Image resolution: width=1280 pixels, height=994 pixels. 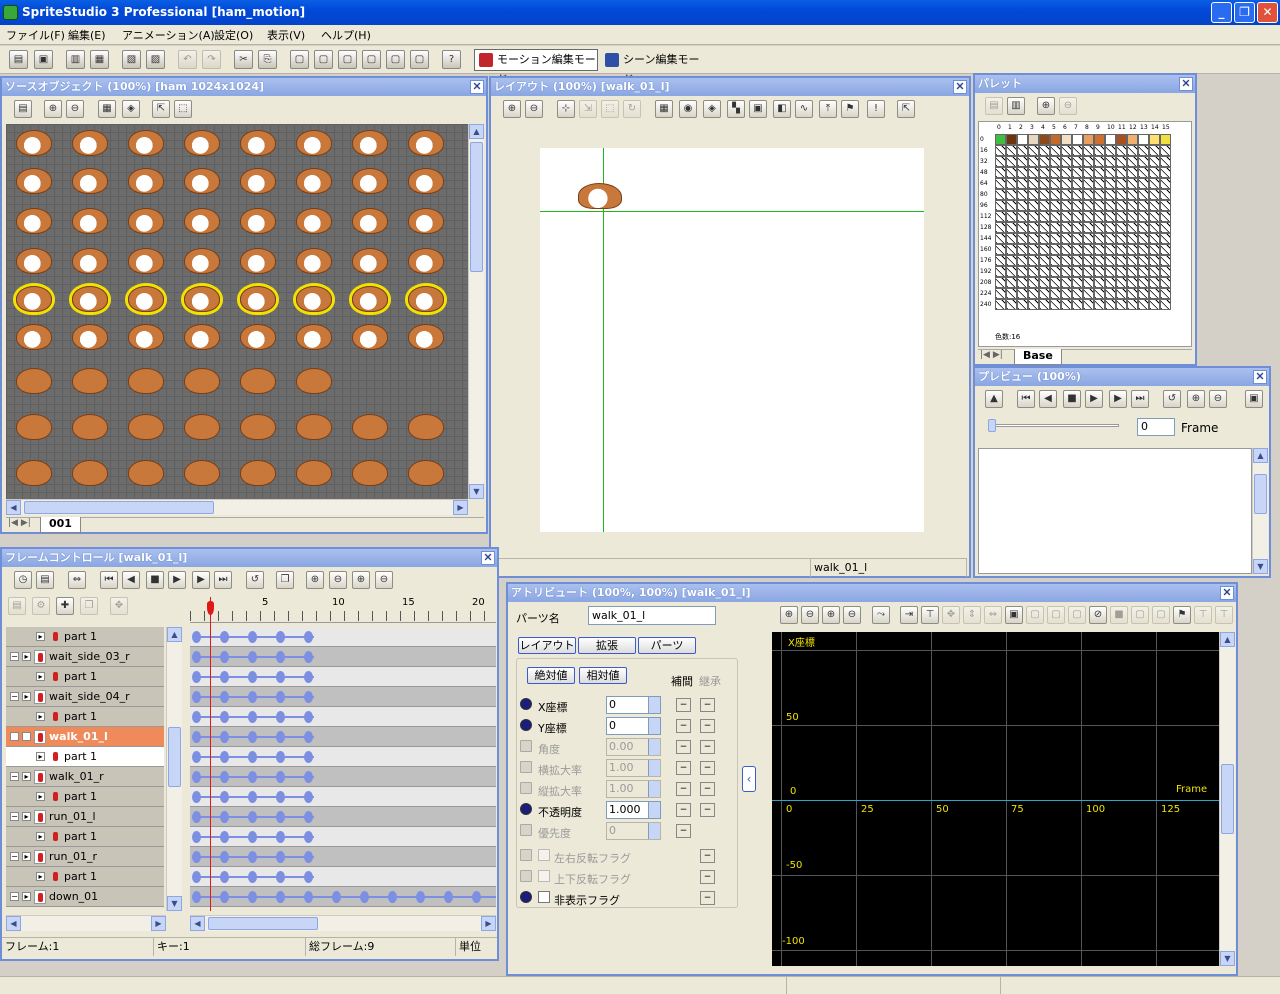 What do you see at coordinates (323, 59) in the screenshot?
I see `window-2-icon: ▢` at bounding box center [323, 59].